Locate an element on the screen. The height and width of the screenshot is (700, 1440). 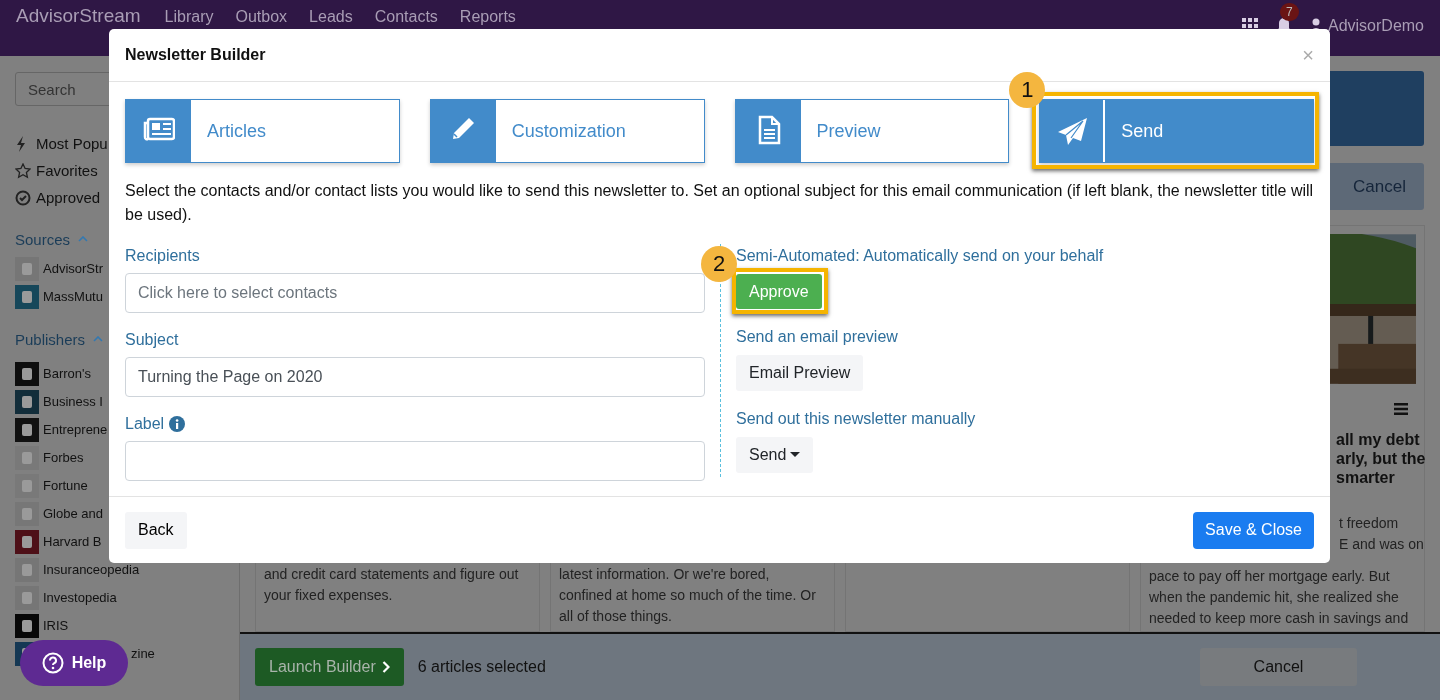
excerpt-line: and credit card statements and figure out is located at coordinates (392, 574).